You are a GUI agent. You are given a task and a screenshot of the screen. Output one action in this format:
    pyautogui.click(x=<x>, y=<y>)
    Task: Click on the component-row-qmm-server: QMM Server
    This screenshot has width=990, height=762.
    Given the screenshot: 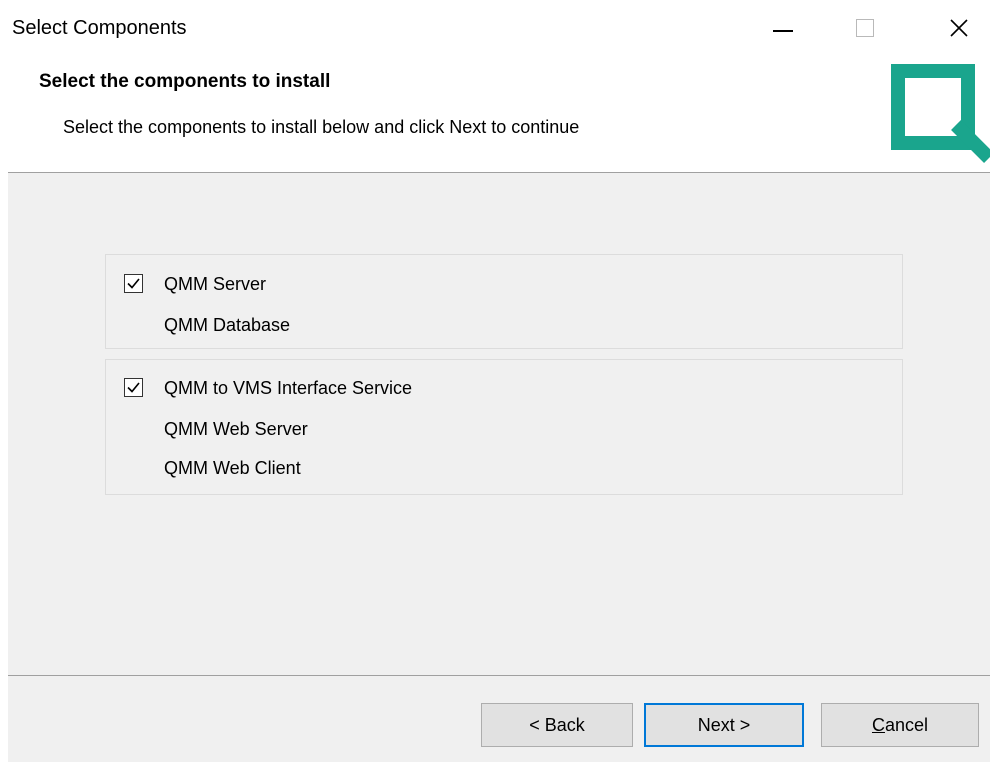 What is the action you would take?
    pyautogui.click(x=504, y=284)
    